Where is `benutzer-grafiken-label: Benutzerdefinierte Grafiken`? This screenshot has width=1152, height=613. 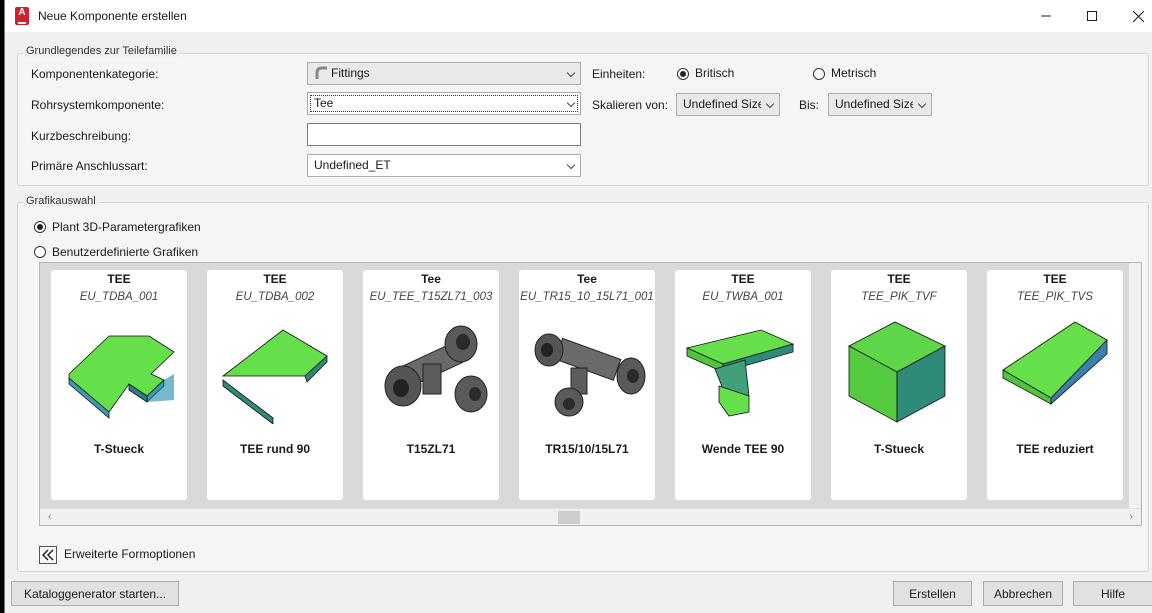
benutzer-grafiken-label: Benutzerdefinierte Grafiken is located at coordinates (125, 252).